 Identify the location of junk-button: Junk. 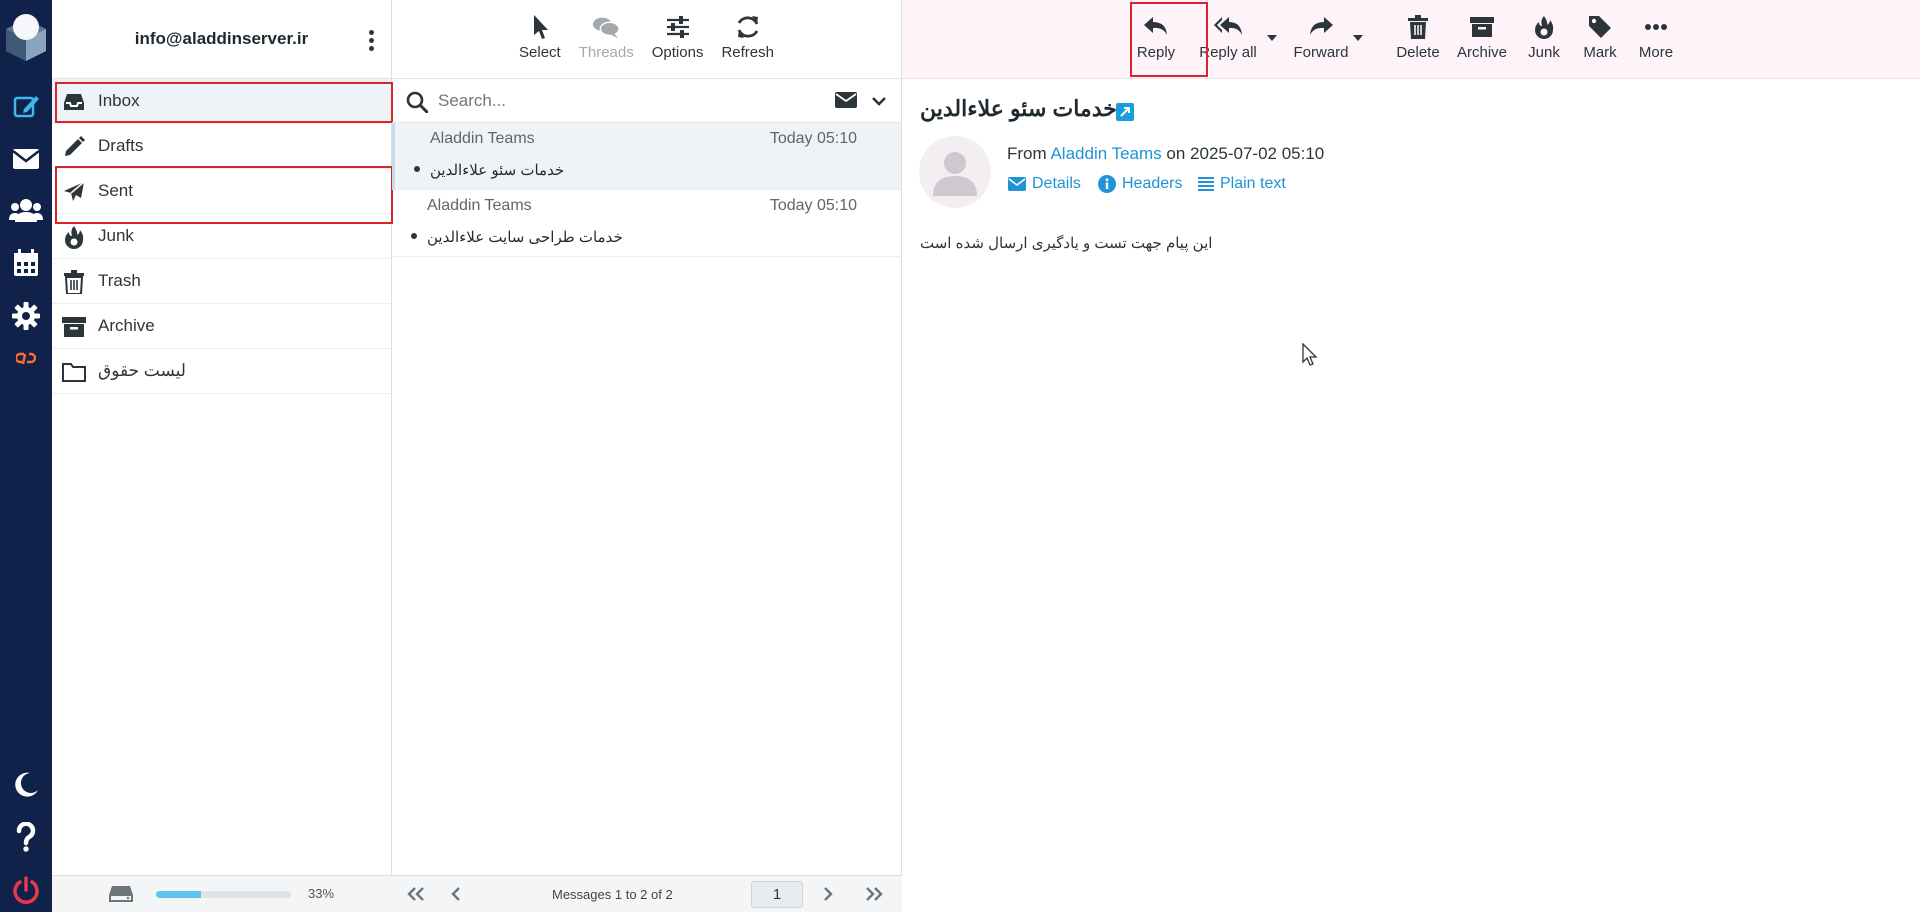
(1544, 37).